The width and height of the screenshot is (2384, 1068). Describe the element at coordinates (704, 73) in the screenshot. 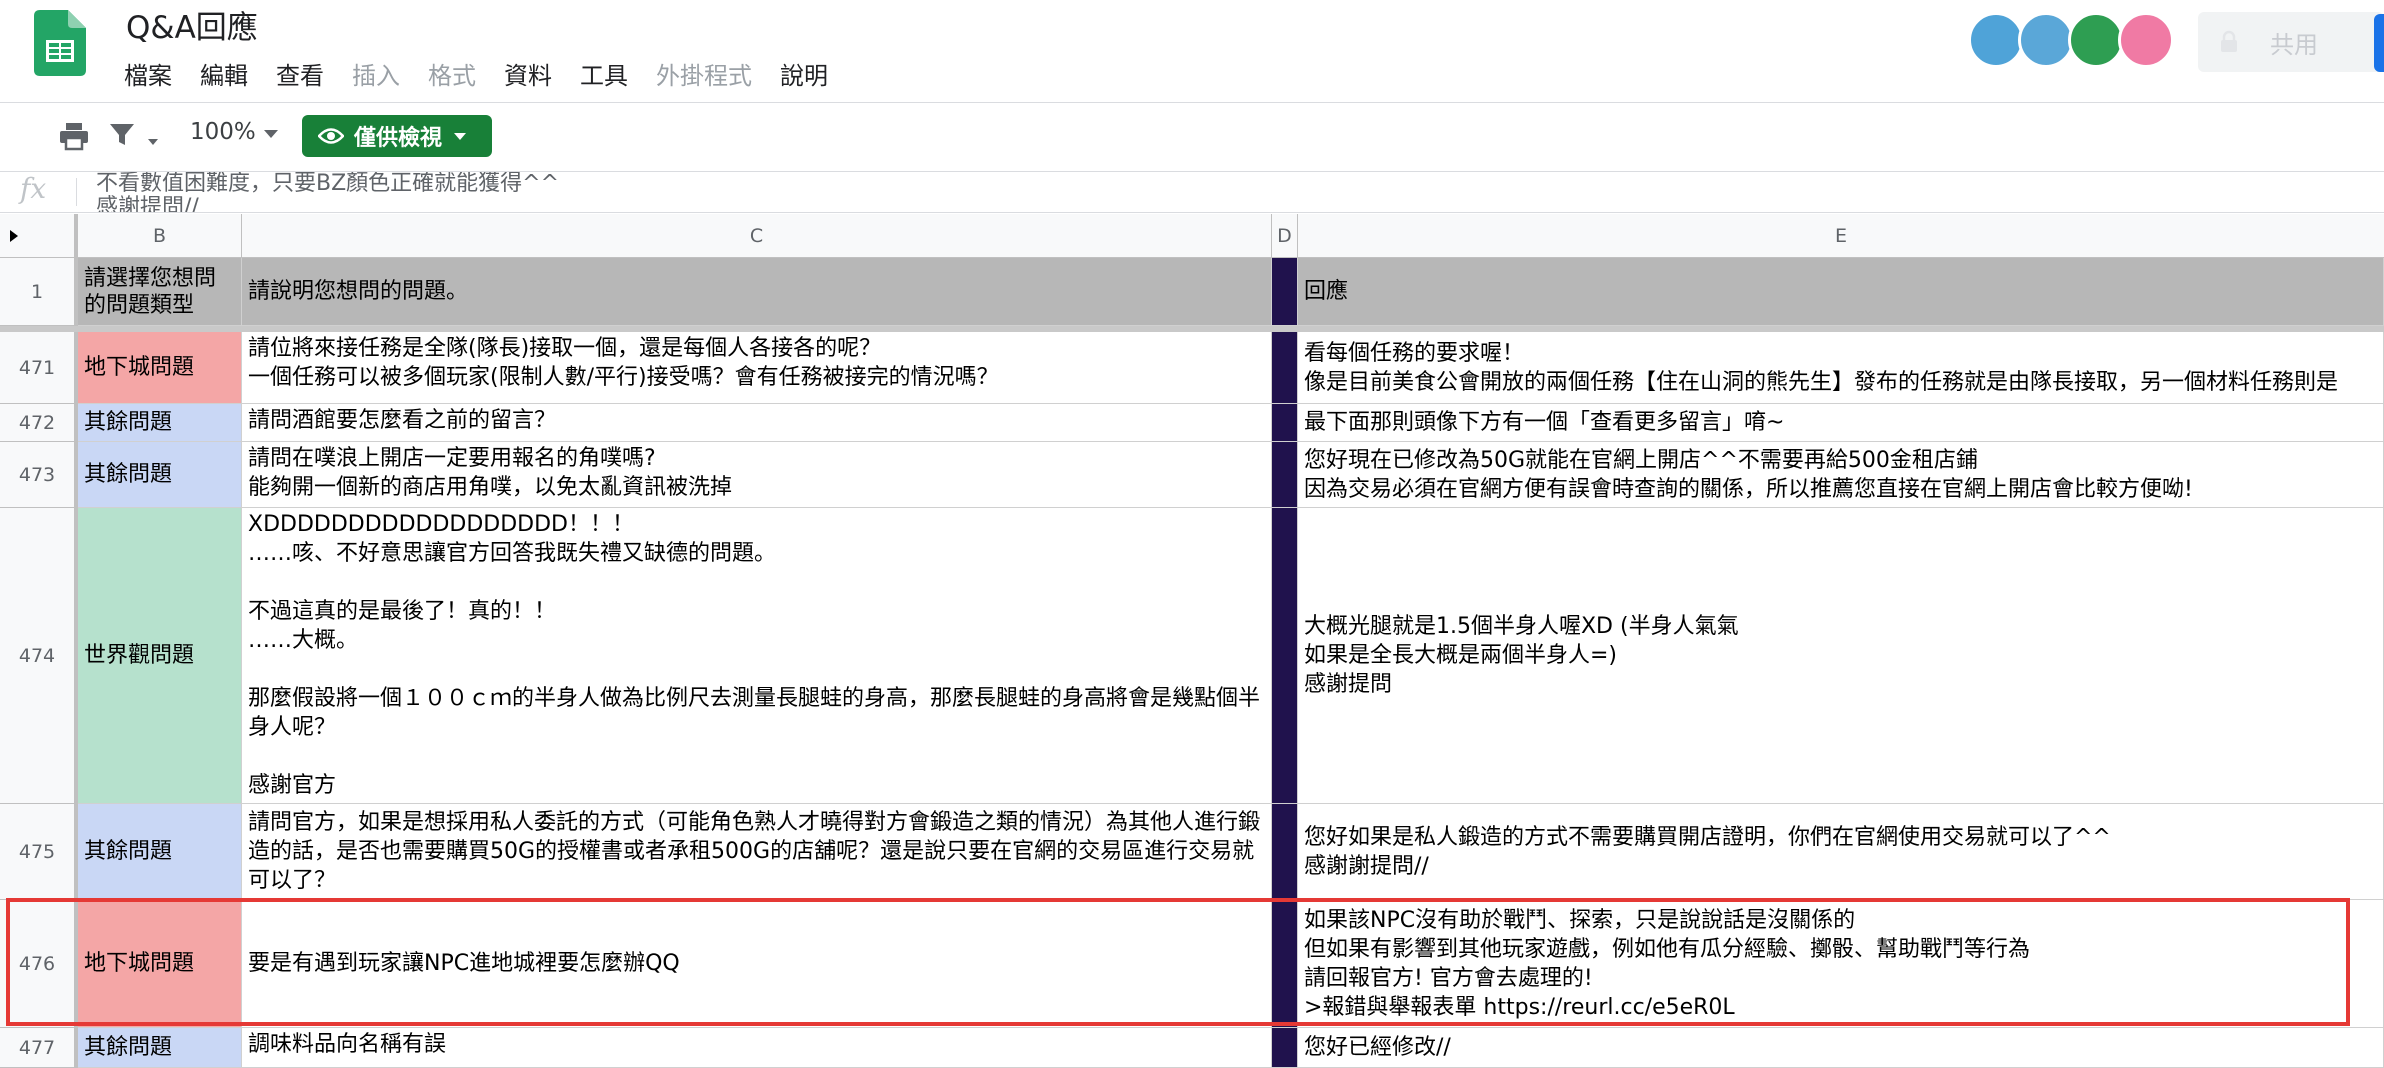

I see `menu-item: 外掛程式` at that location.